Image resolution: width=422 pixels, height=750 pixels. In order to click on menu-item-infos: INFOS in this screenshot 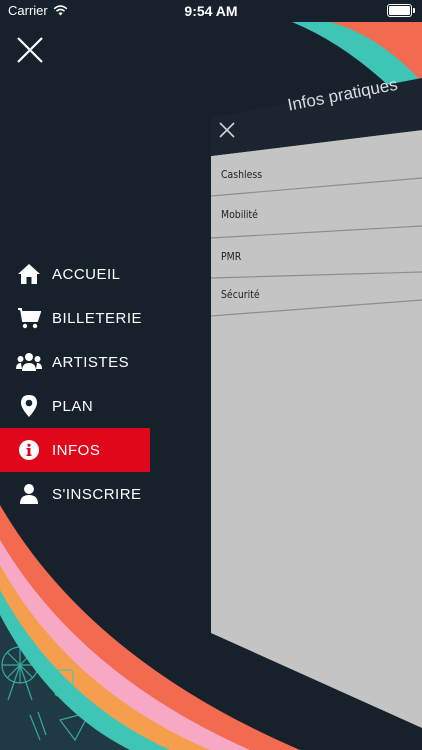, I will do `click(75, 450)`.